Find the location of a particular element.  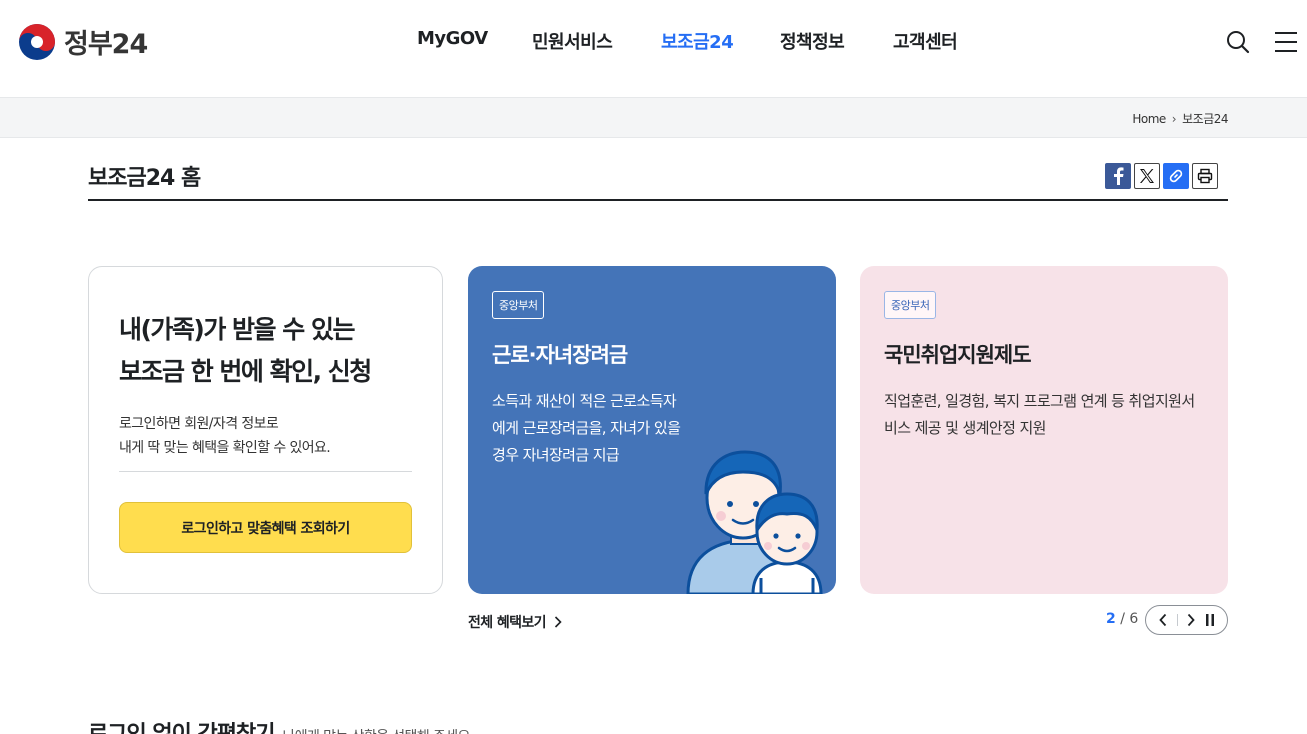

print-icon is located at coordinates (1205, 176).